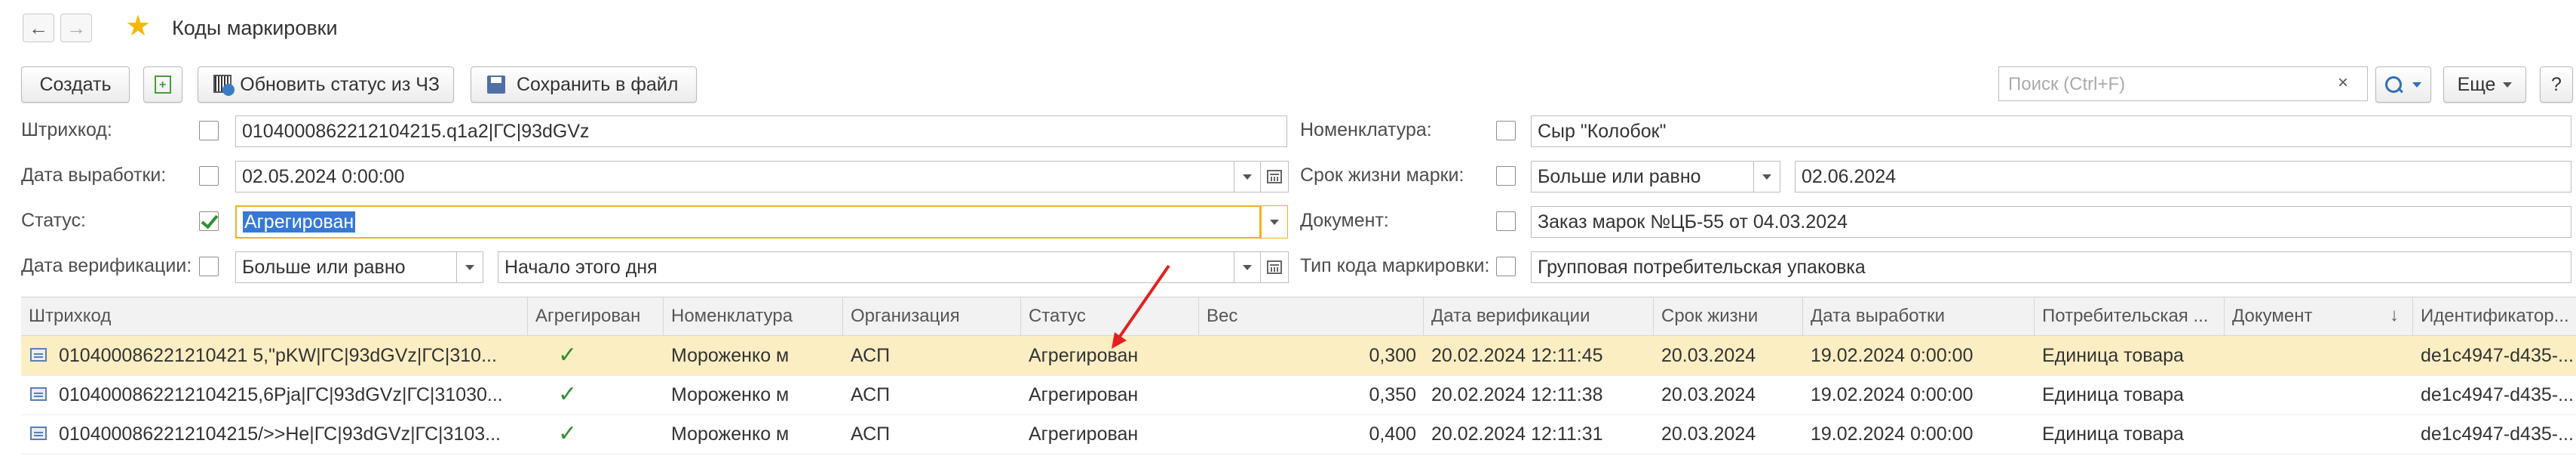  Describe the element at coordinates (2476, 84) in the screenshot. I see `more-label: Еще` at that location.